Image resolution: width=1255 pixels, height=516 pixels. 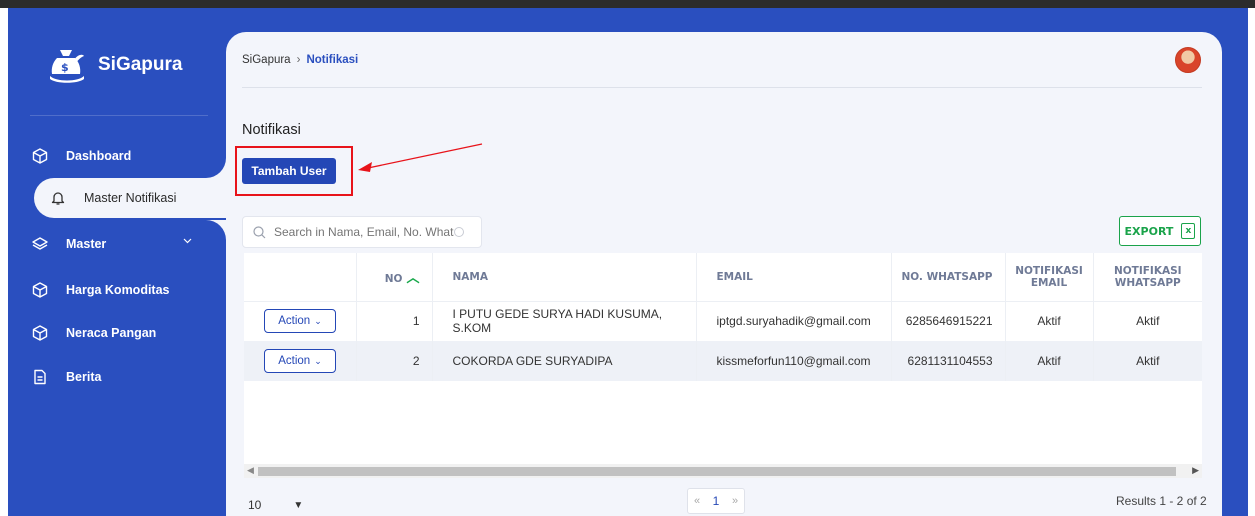 I want to click on chevron-right-icon: ›, so click(x=298, y=60).